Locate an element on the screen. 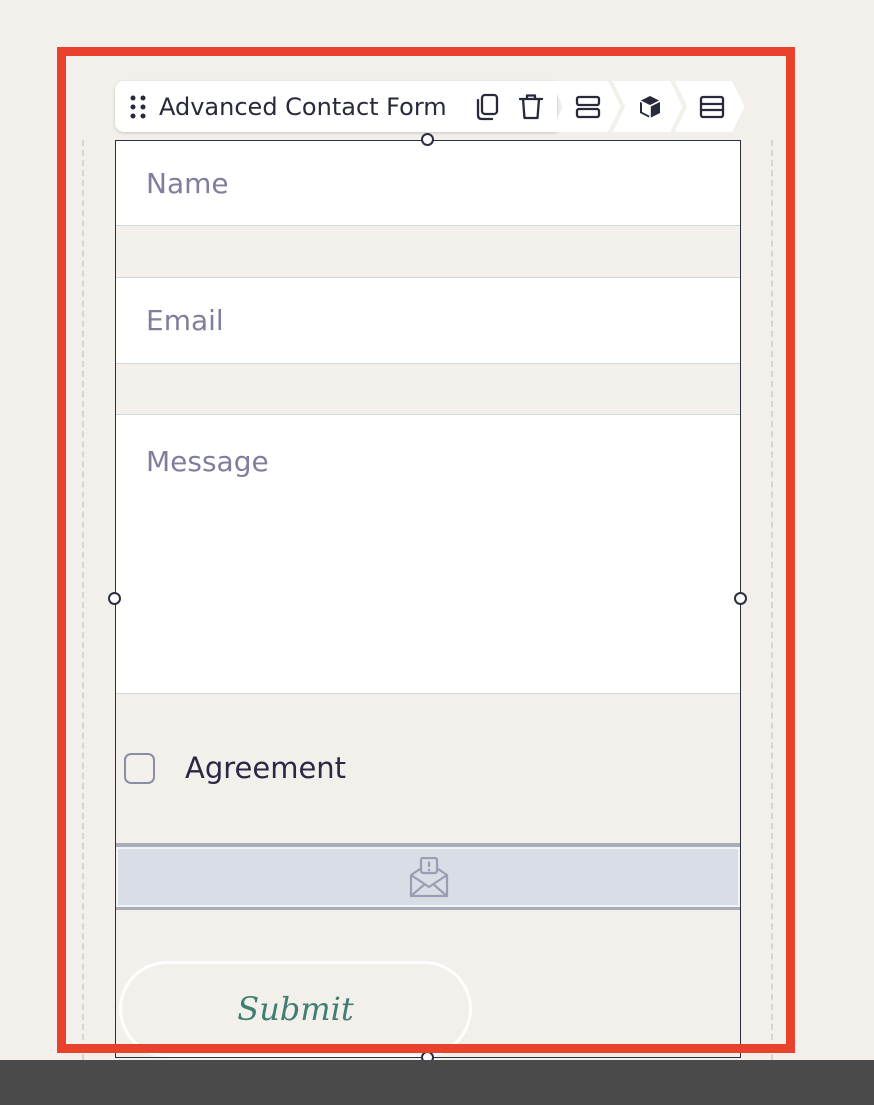 The height and width of the screenshot is (1105, 874). agreement-label: Agreement is located at coordinates (266, 768).